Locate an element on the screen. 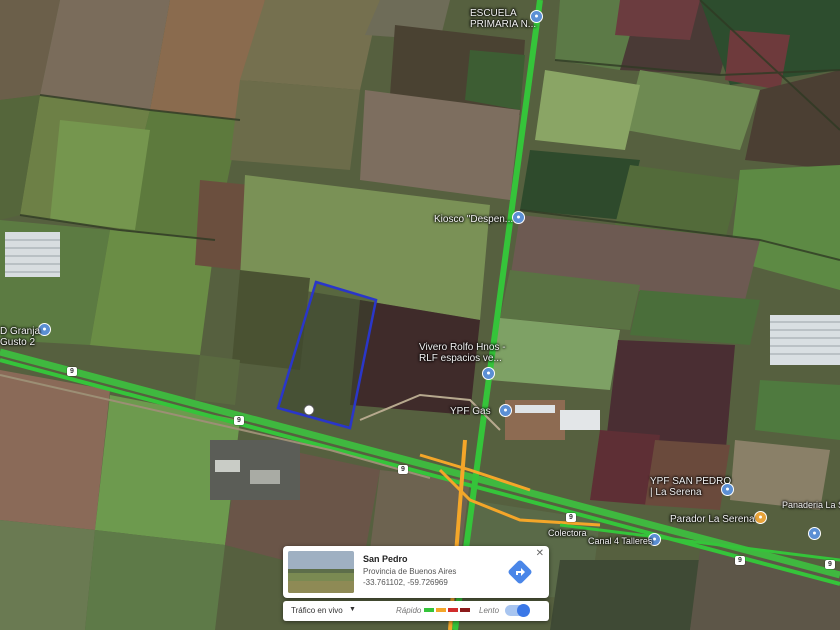  traffic-toggle is located at coordinates (517, 610).